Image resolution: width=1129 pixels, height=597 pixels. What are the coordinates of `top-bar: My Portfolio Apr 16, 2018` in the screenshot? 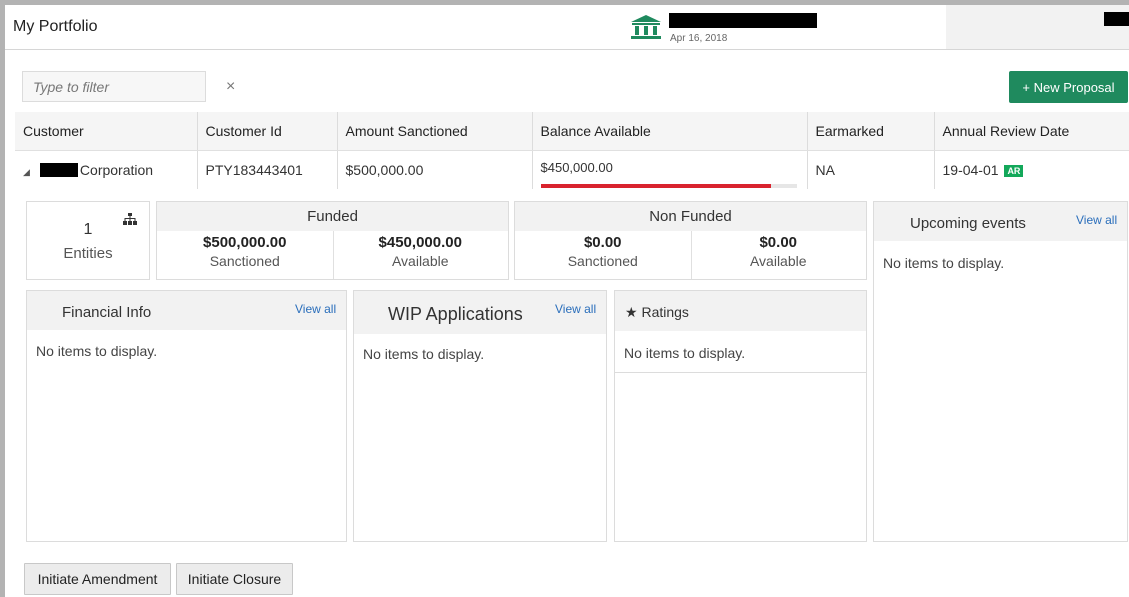 It's located at (567, 27).